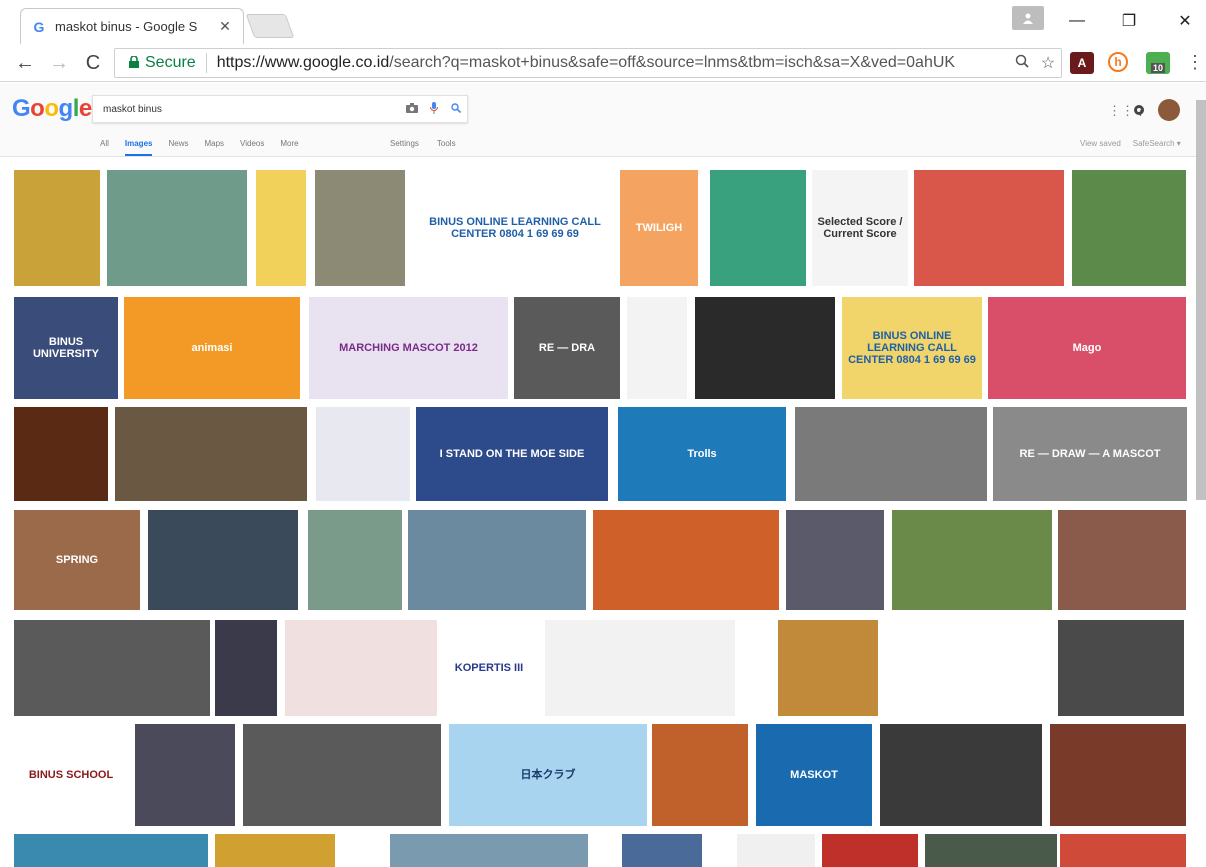  Describe the element at coordinates (512, 454) in the screenshot. I see `image-thumbnail: I STAND ON THE MOE SIDE` at that location.